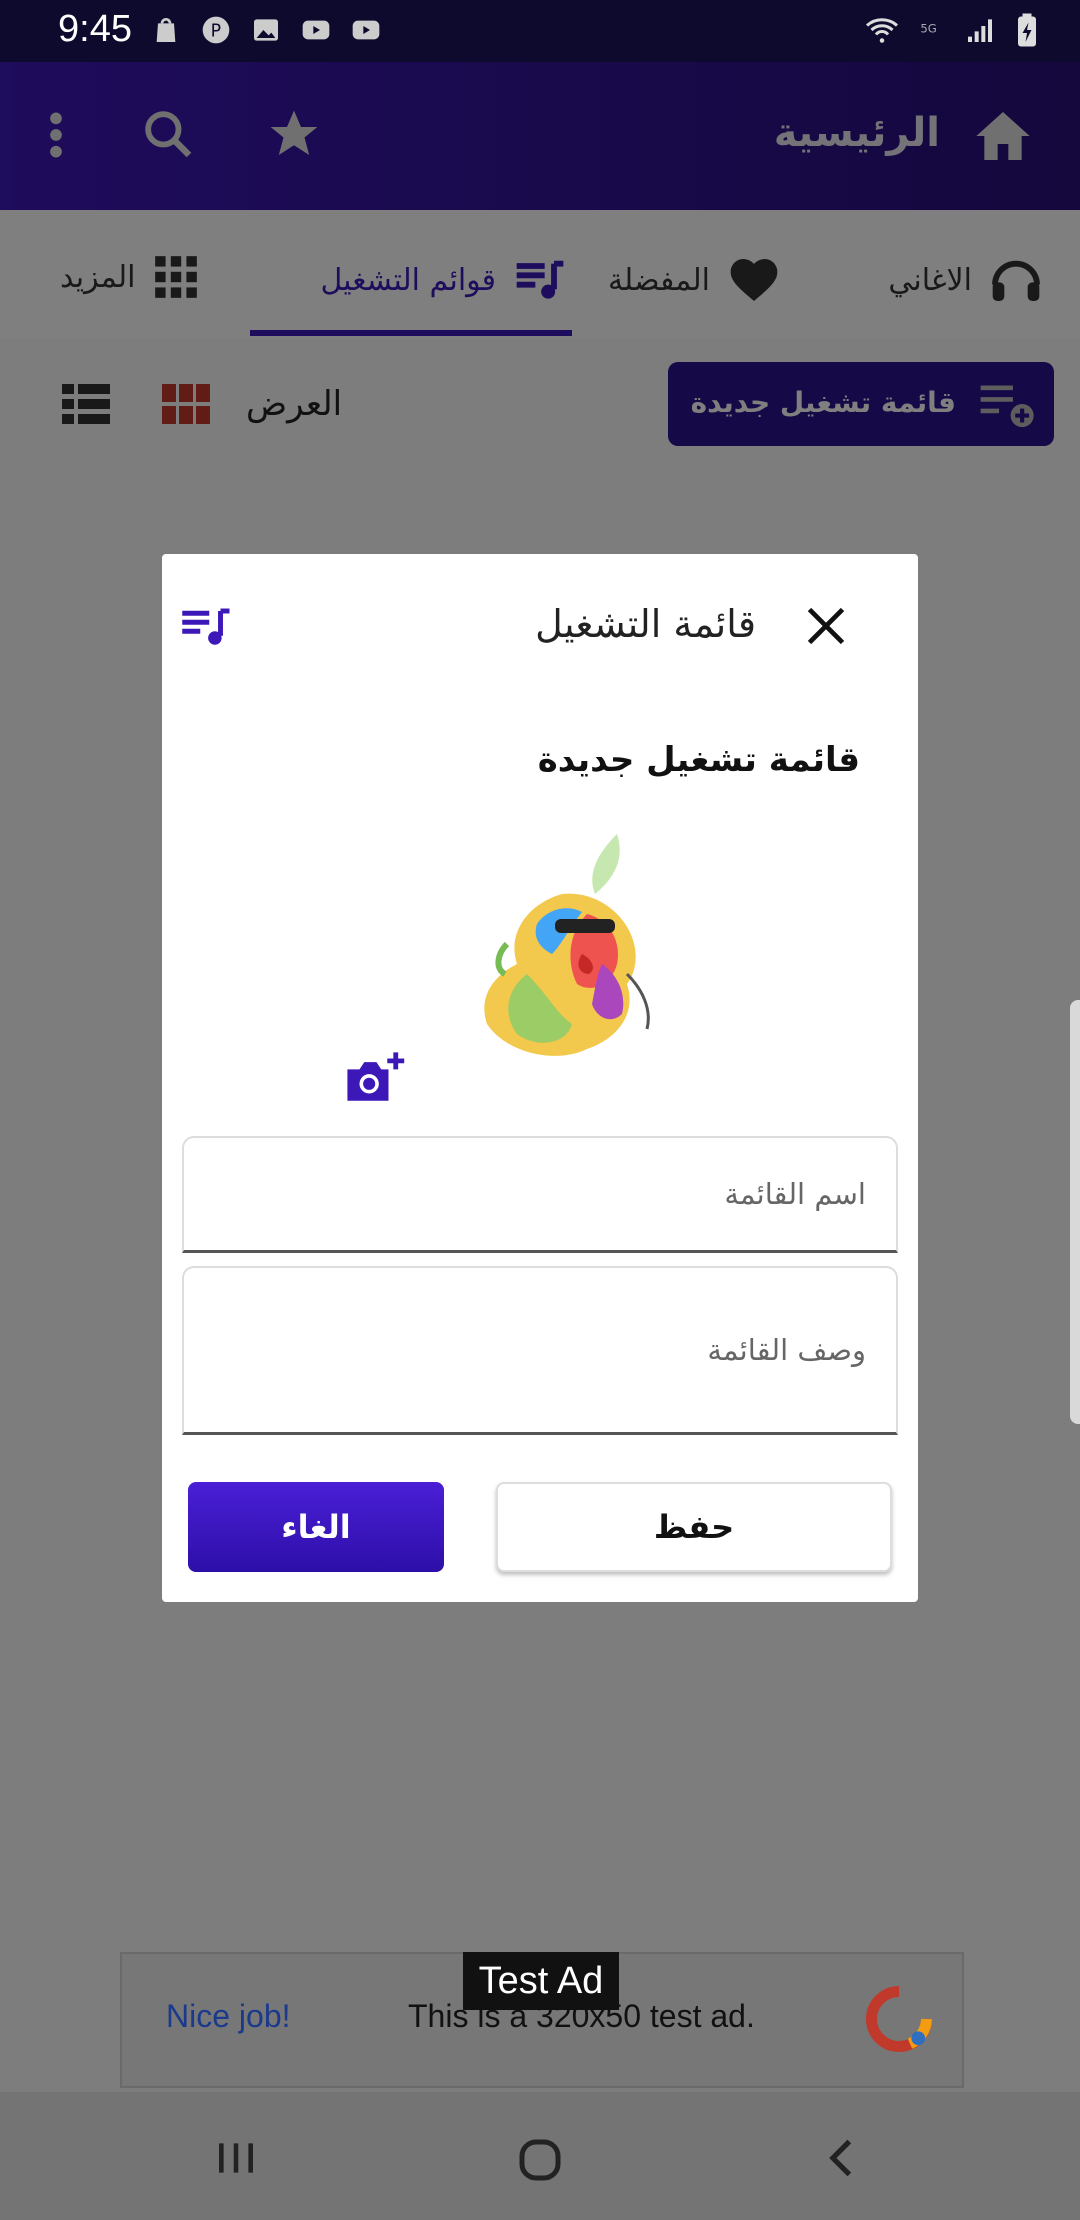 The width and height of the screenshot is (1080, 2220). I want to click on dialog-playlist-icon, so click(207, 631).